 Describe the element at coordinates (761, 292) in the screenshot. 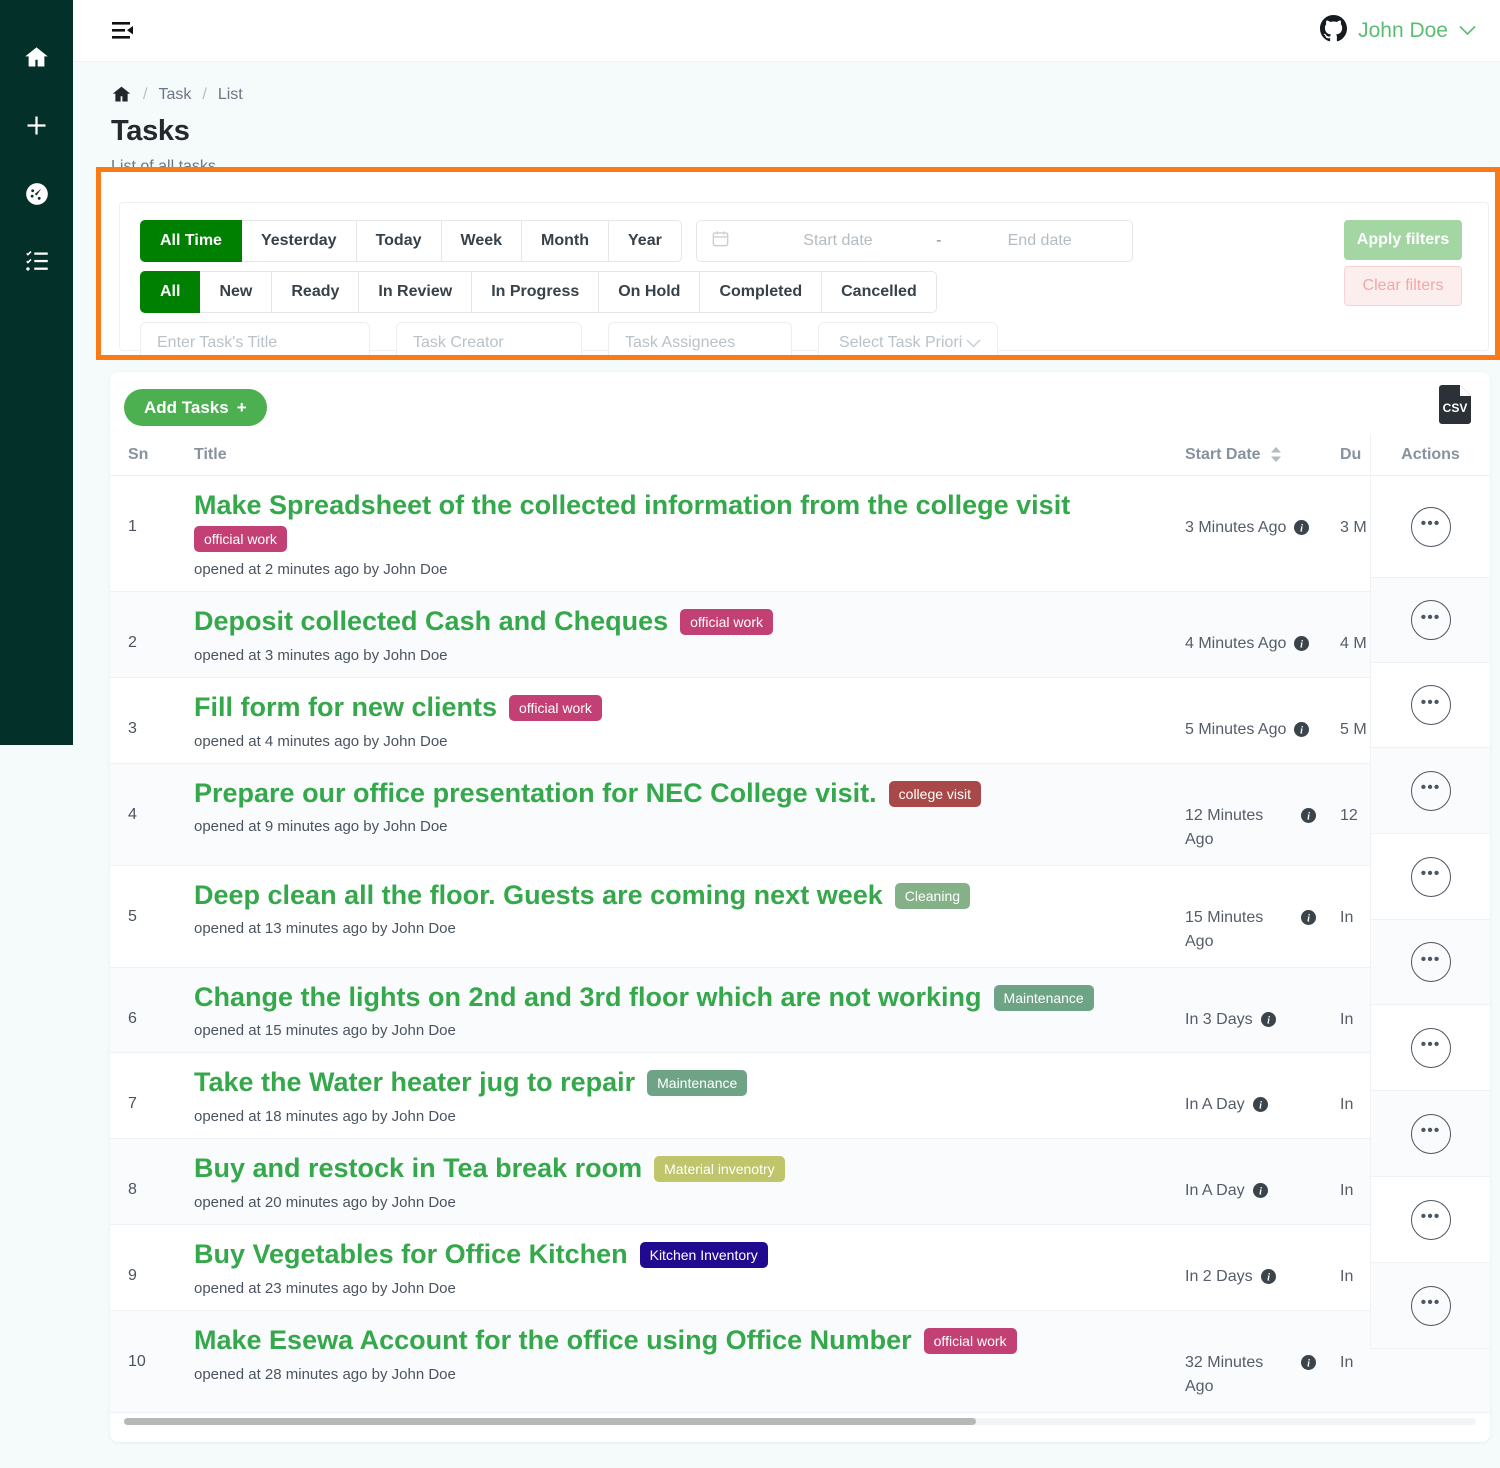

I see `status-filter-completed: Completed` at that location.